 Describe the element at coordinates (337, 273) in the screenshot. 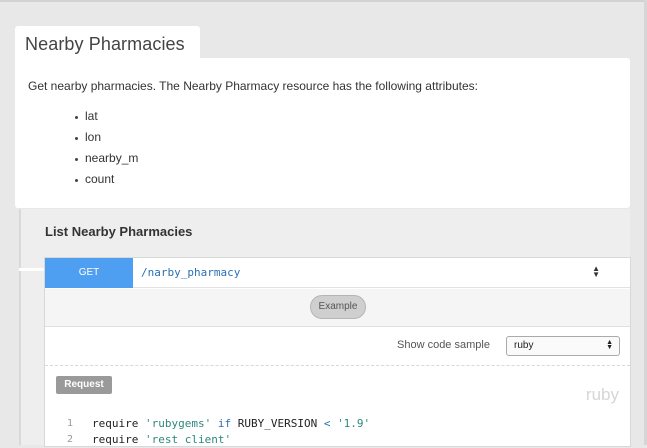

I see `endpoint-header: GET /narby_pharmacy ▲ ▼` at that location.